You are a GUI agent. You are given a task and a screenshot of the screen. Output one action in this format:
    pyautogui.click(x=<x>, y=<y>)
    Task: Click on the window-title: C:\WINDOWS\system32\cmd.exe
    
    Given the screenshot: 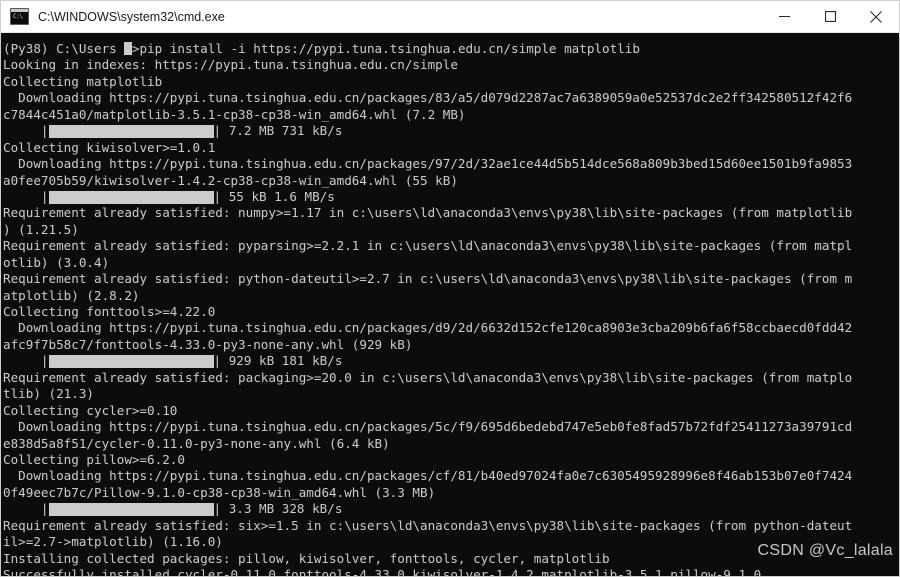 What is the action you would take?
    pyautogui.click(x=131, y=16)
    